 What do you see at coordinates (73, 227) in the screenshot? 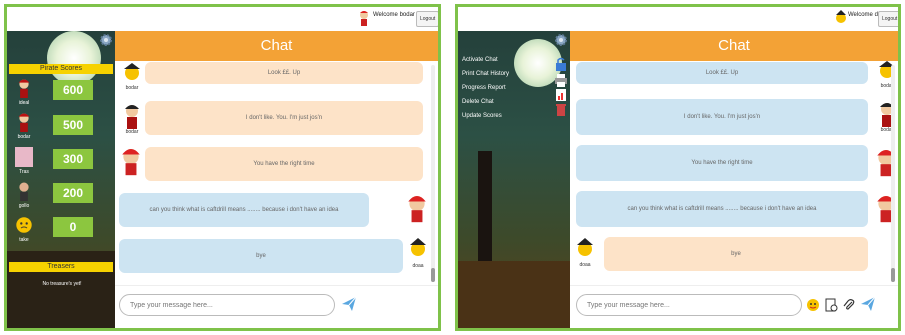
I see `score-value: 0` at bounding box center [73, 227].